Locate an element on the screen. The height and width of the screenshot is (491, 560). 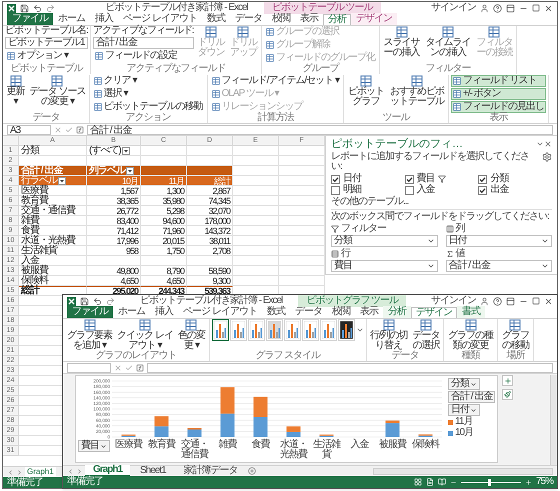
settings-icon is located at coordinates (547, 157).